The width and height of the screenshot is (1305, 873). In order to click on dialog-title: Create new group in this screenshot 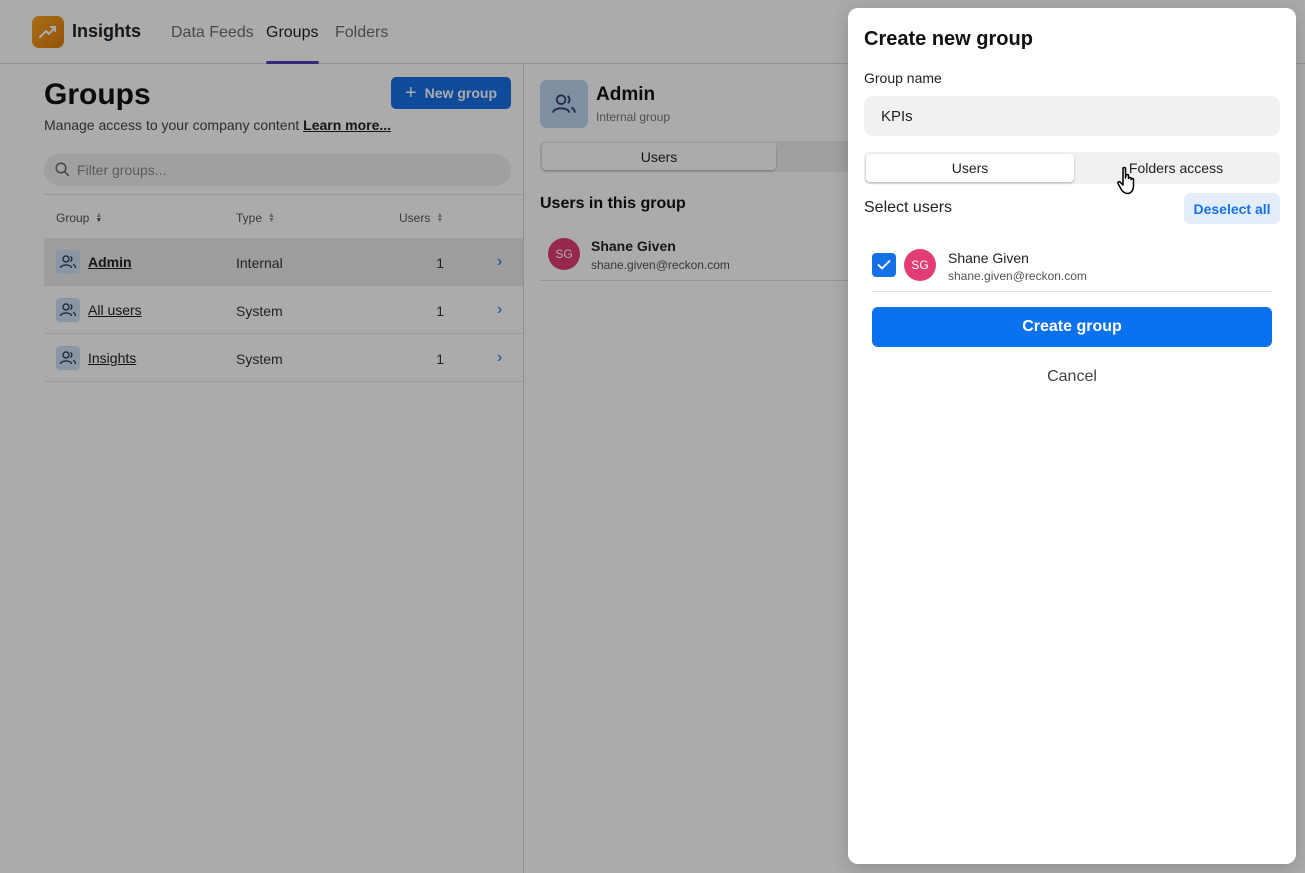, I will do `click(948, 39)`.